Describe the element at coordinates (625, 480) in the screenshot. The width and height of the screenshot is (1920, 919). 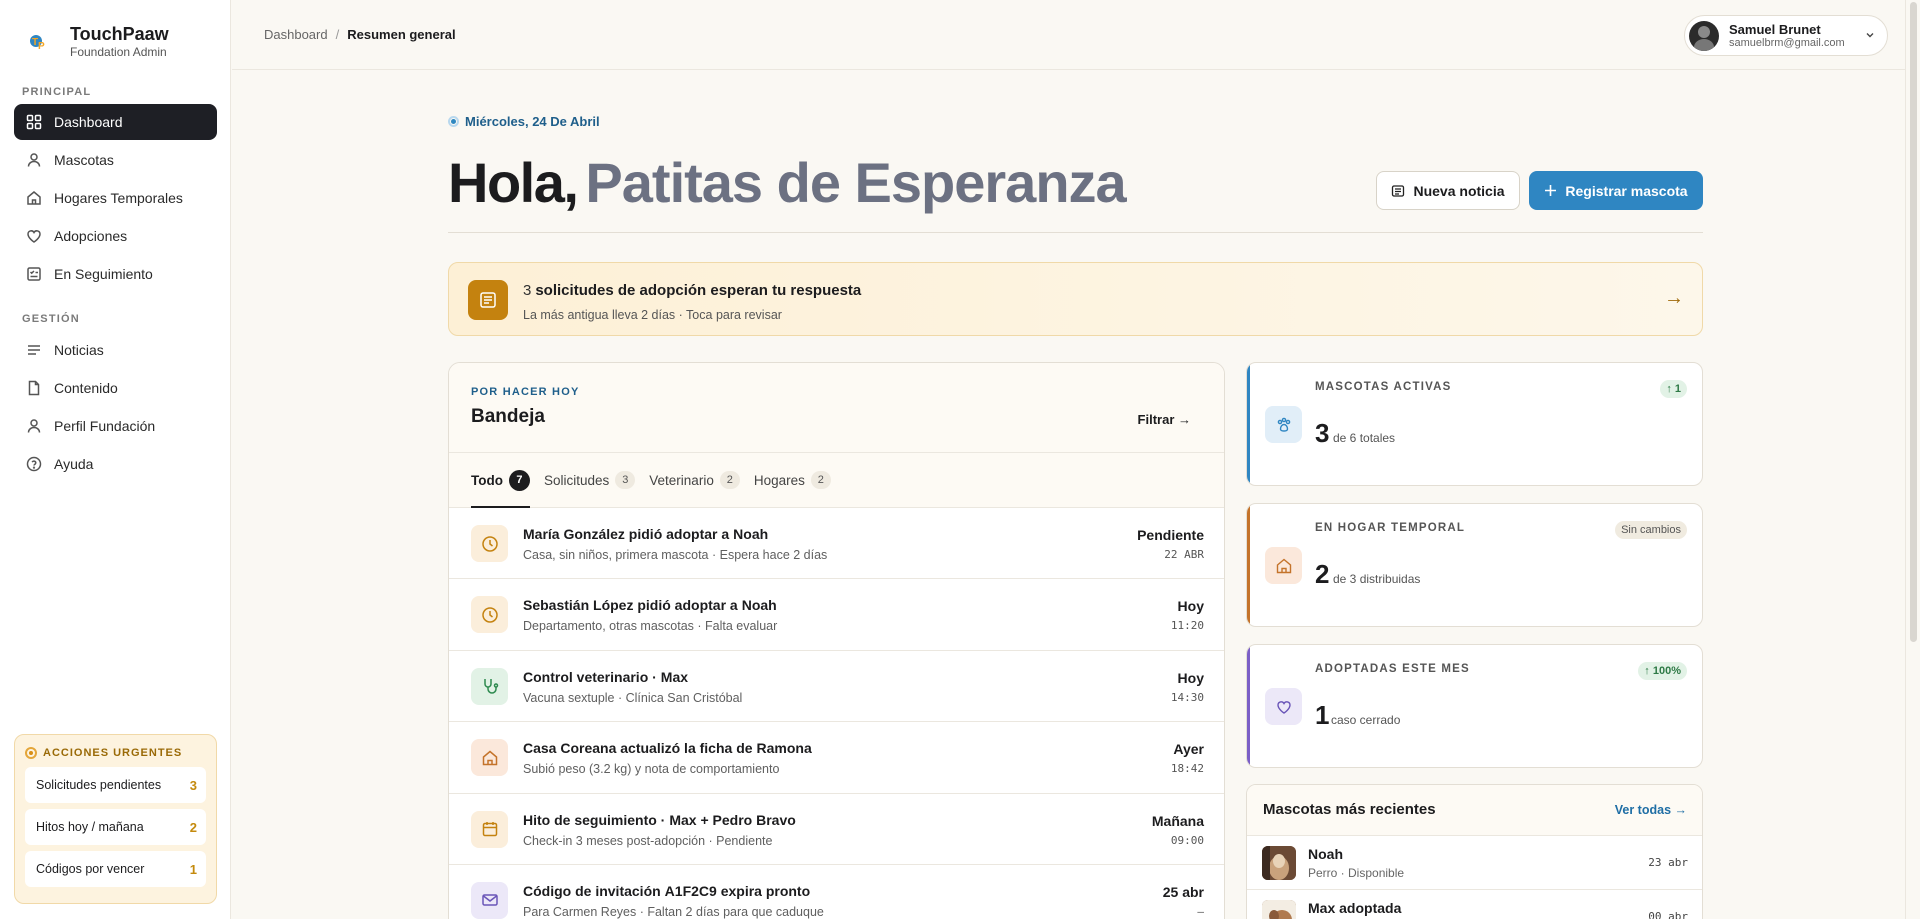
I see `tab-count-badge: 3` at that location.